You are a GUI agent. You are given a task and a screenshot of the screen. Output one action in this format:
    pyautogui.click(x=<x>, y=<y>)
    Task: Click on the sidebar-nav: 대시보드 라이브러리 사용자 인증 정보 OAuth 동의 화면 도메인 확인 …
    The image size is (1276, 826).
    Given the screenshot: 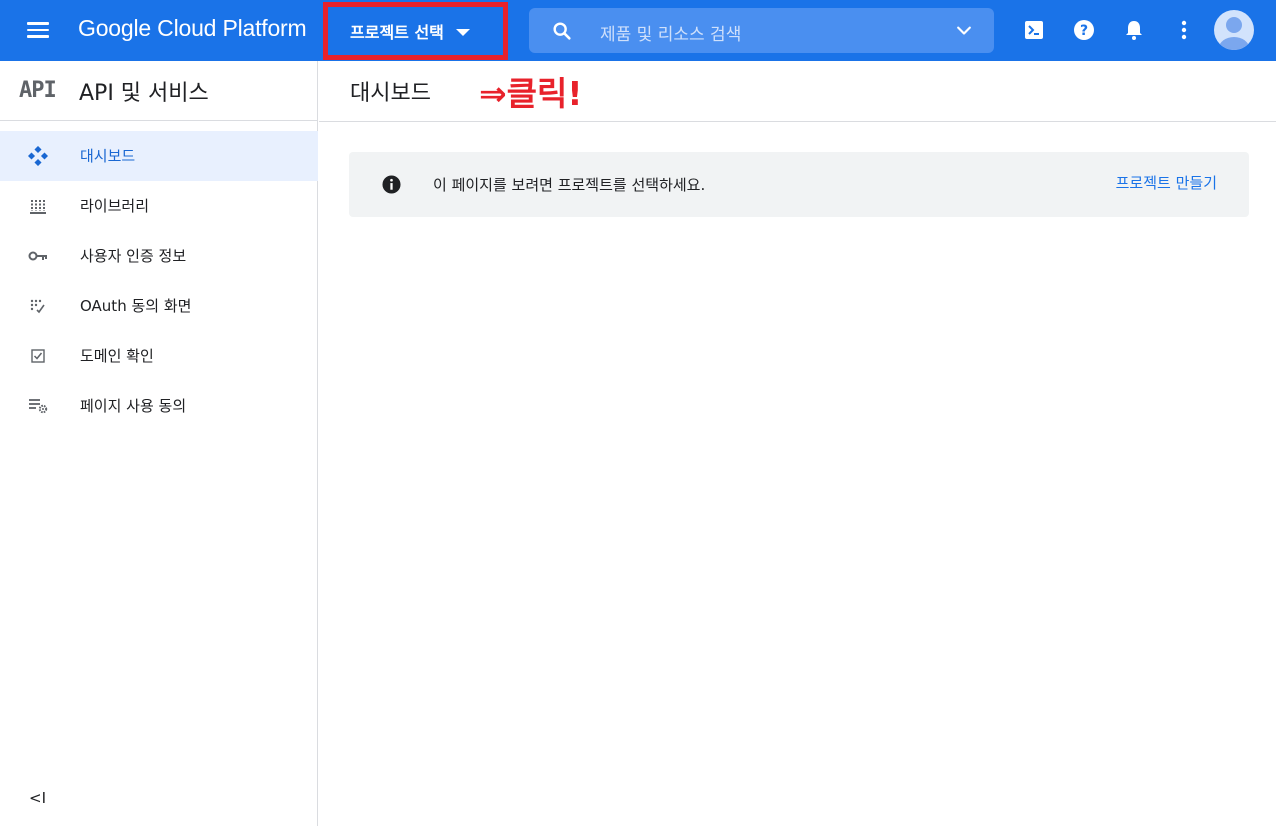 What is the action you would take?
    pyautogui.click(x=159, y=281)
    